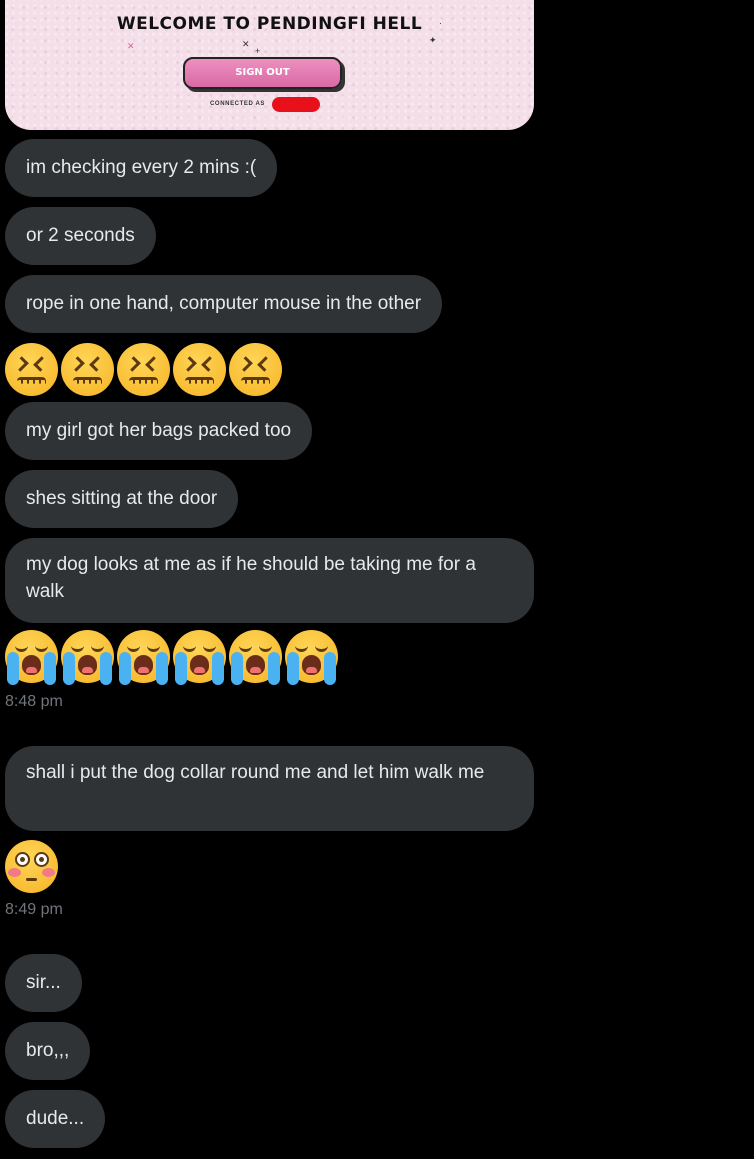 The image size is (754, 1159). What do you see at coordinates (34, 701) in the screenshot?
I see `message-timestamp: 8:48 pm` at bounding box center [34, 701].